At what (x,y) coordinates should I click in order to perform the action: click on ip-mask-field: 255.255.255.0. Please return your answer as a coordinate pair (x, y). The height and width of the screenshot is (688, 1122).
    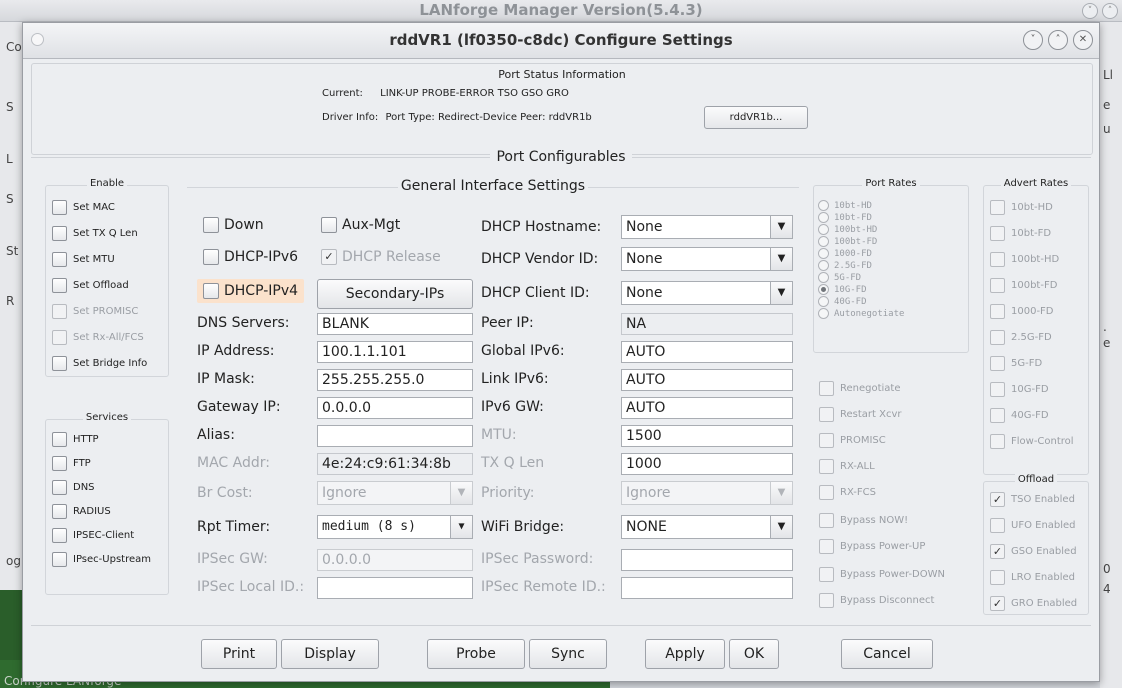
    Looking at the image, I should click on (395, 380).